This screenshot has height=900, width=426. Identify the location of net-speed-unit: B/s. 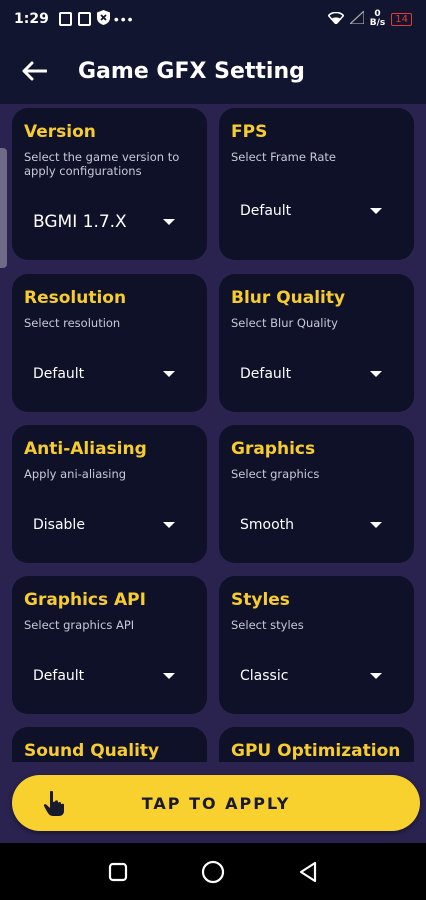
(377, 23).